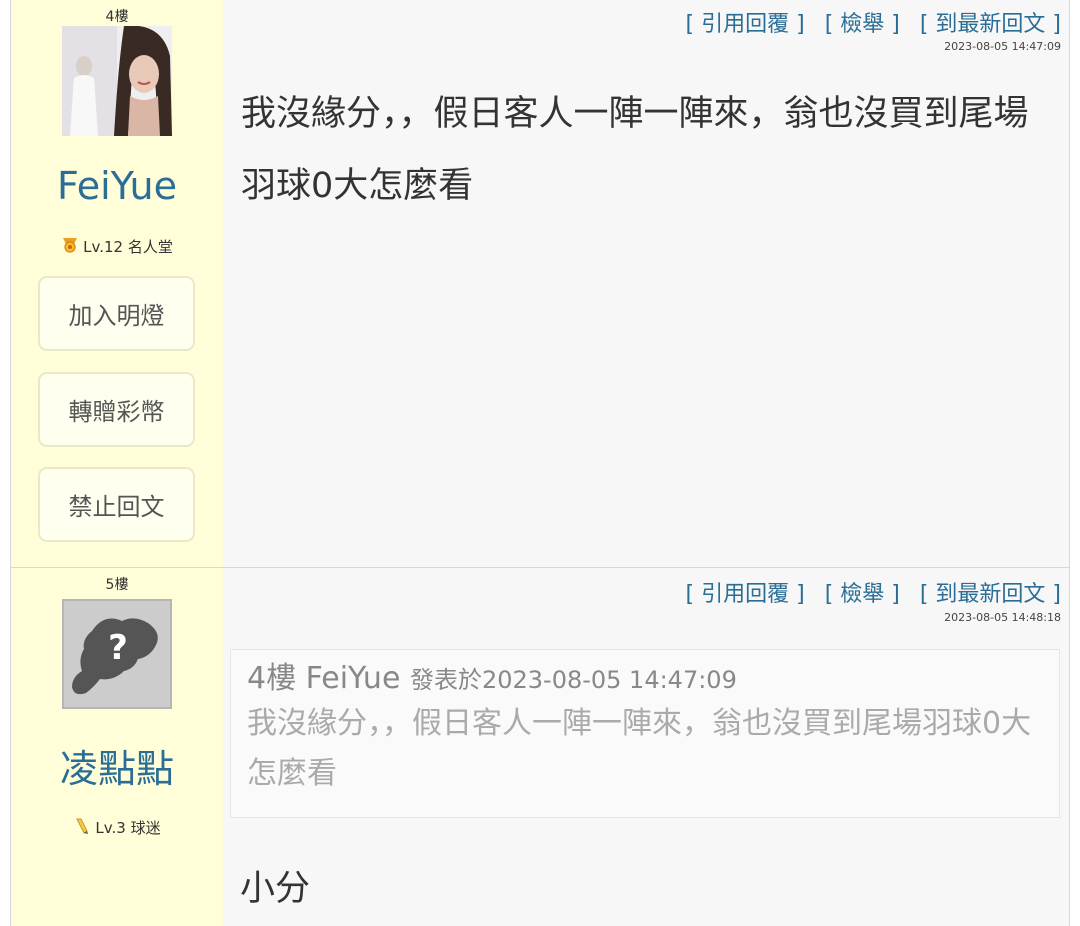 This screenshot has height=926, width=1080. Describe the element at coordinates (353, 678) in the screenshot. I see `quote-author: FeiYue` at that location.